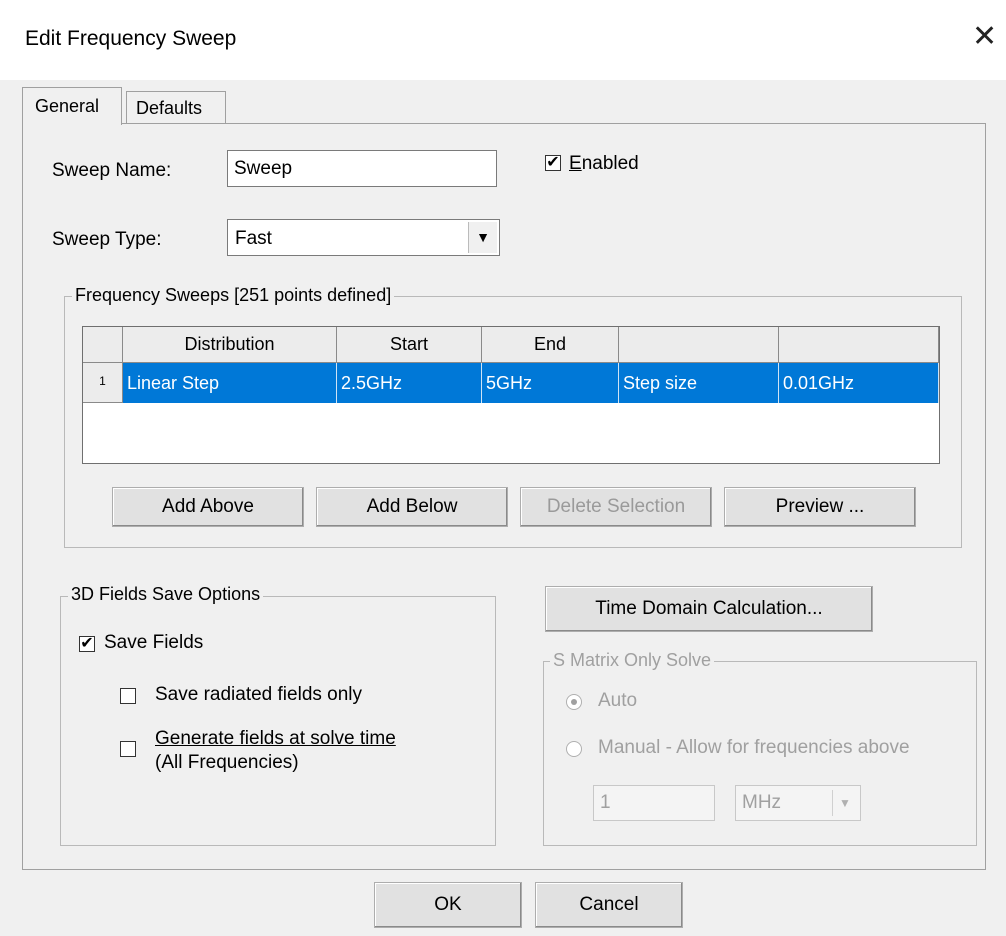 Image resolution: width=1006 pixels, height=936 pixels. I want to click on cell-distribution: Linear Step, so click(230, 383).